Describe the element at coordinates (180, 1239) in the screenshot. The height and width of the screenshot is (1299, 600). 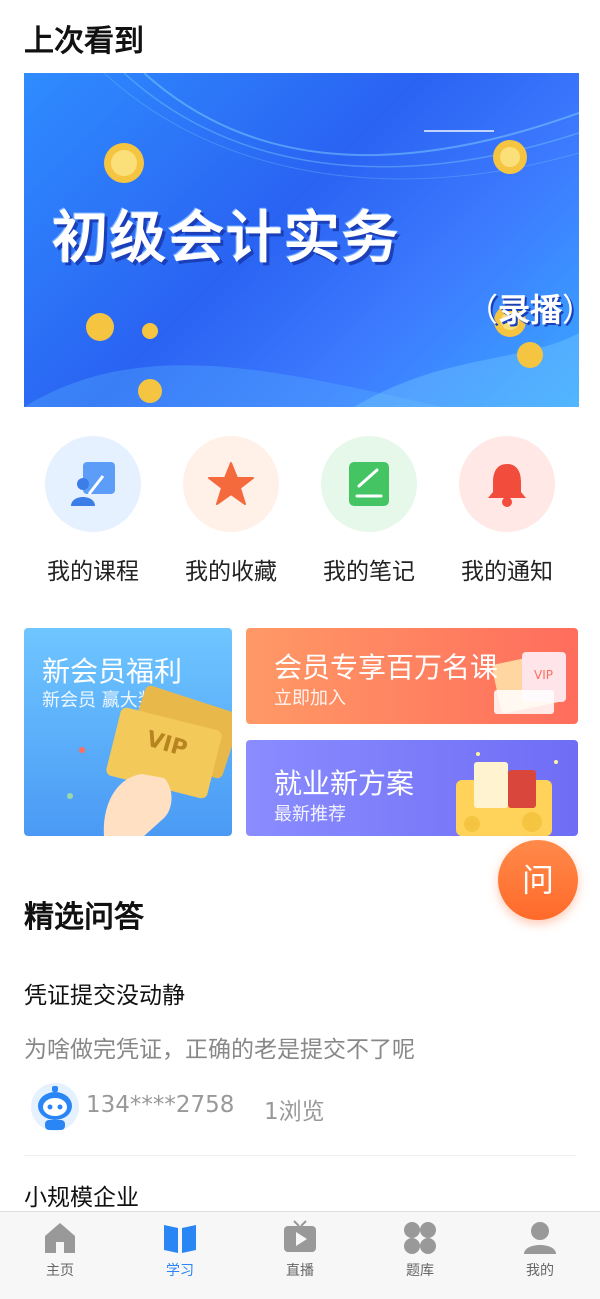
I see `book-icon` at that location.